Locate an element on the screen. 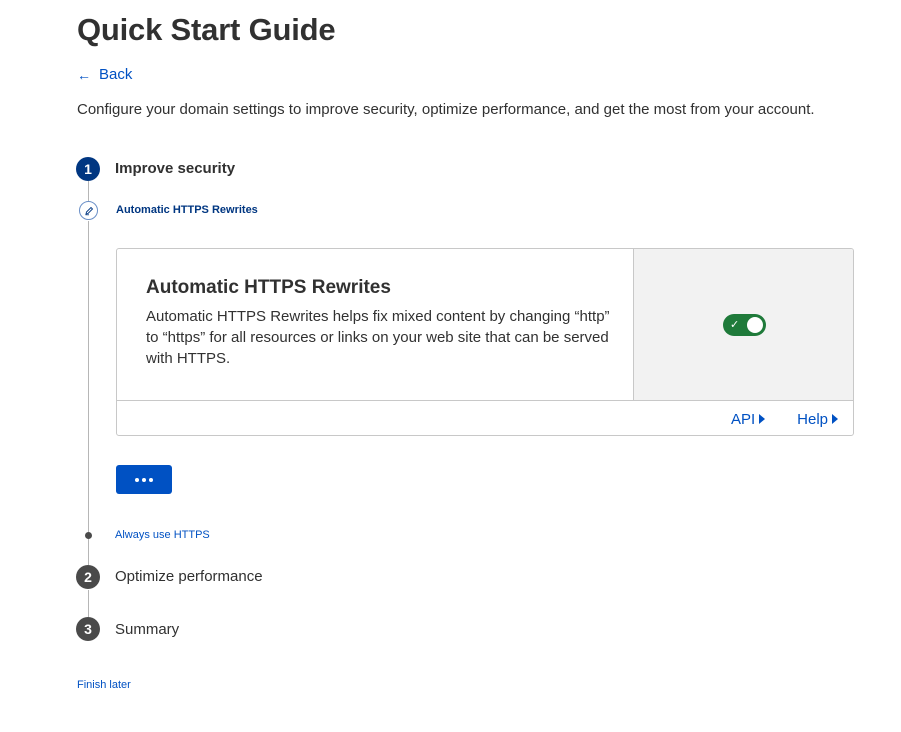 Image resolution: width=901 pixels, height=732 pixels. step-1-title: Improve security is located at coordinates (175, 168).